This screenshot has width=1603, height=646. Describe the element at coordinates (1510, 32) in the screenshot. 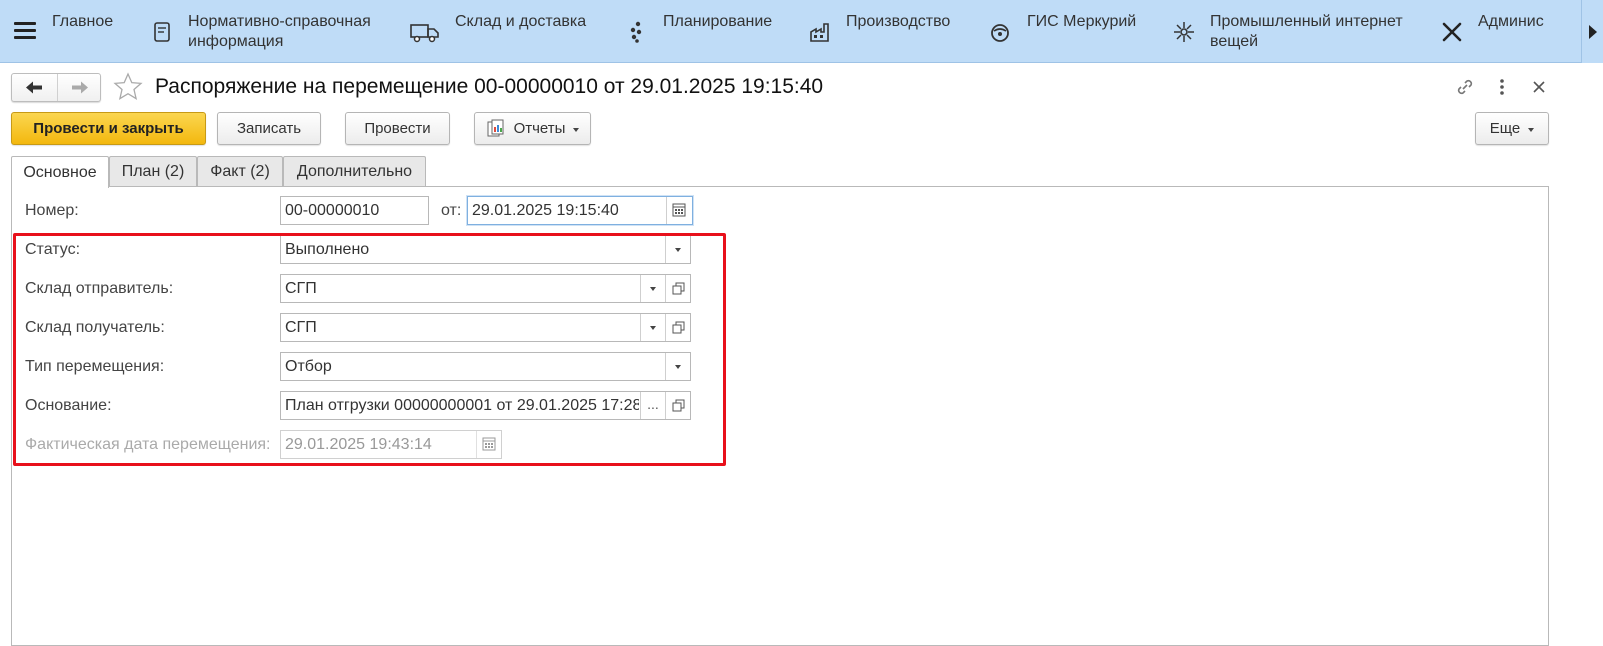

I see `section-admin: Админис` at that location.